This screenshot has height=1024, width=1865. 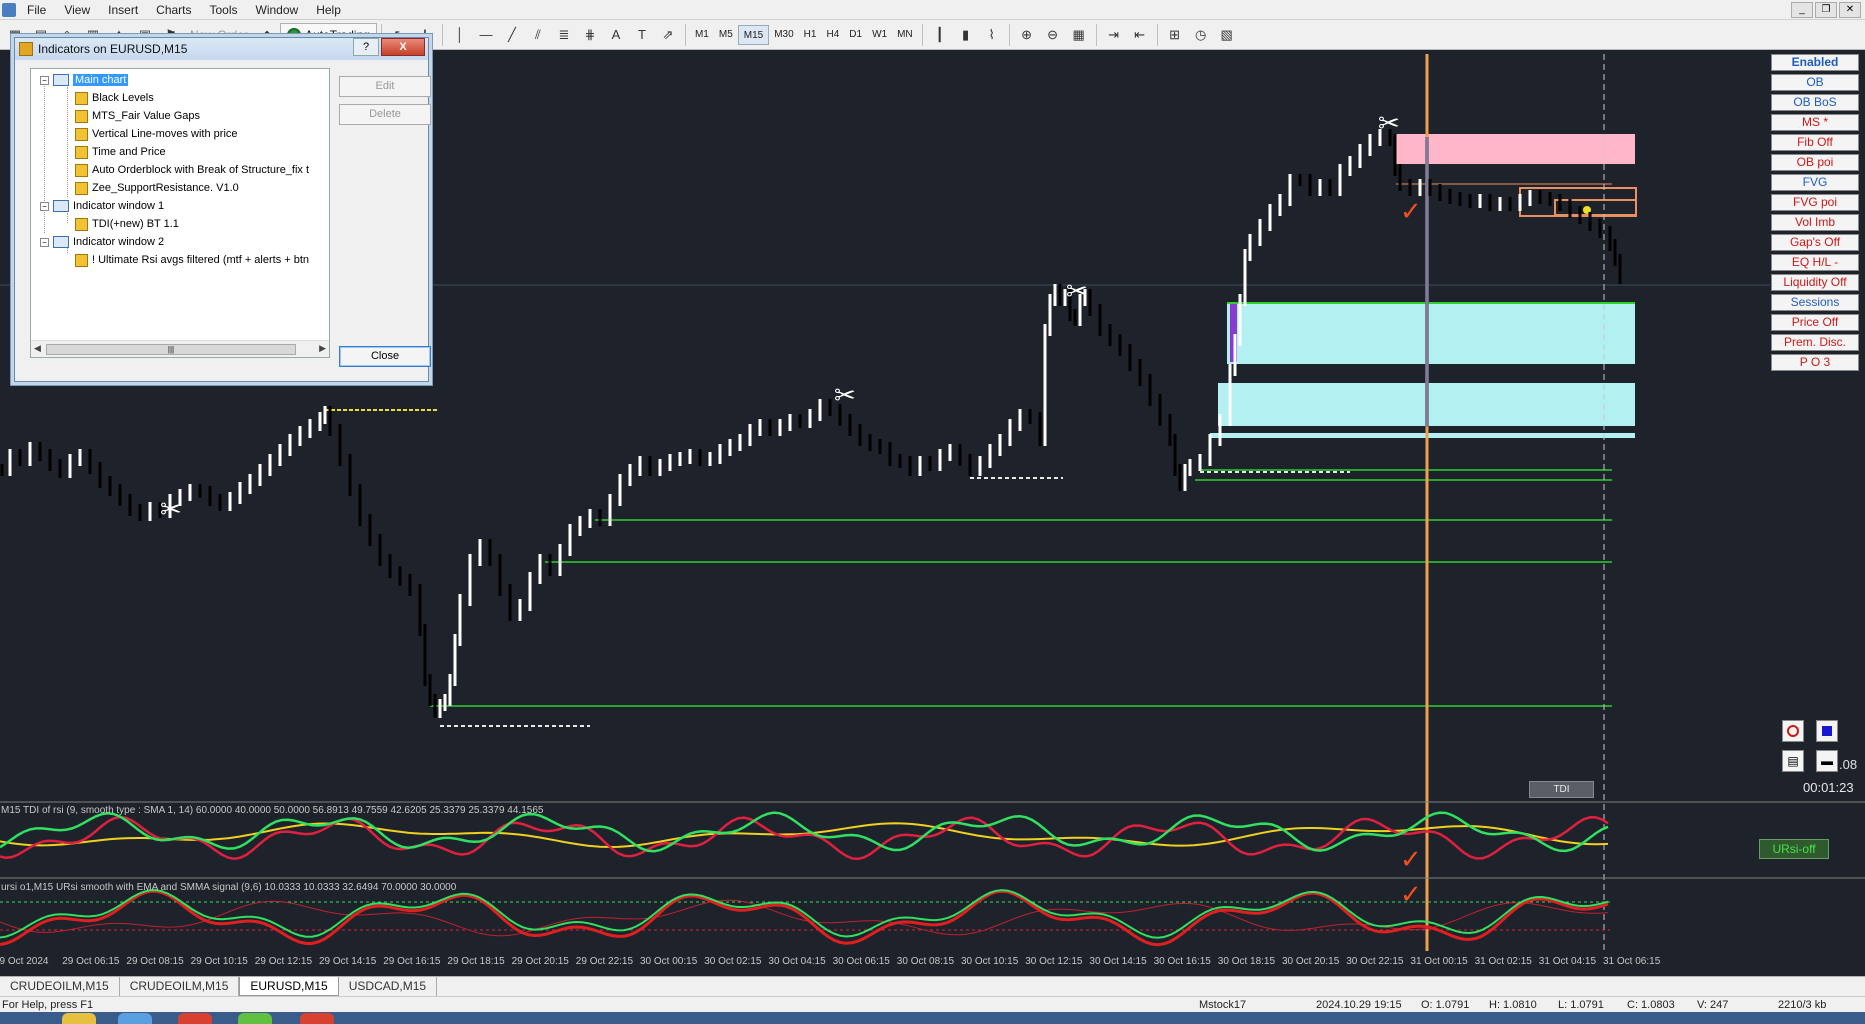 I want to click on zoom-in-icon: ⊕, so click(x=1027, y=35).